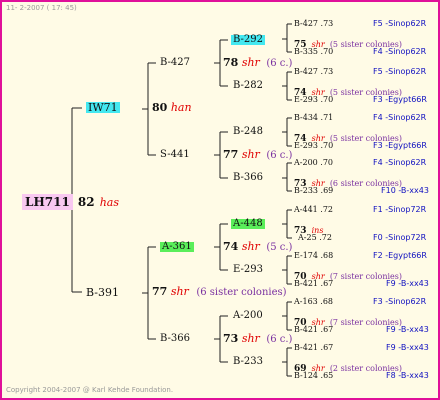 This screenshot has height=400, width=440. Describe the element at coordinates (400, 237) in the screenshot. I see `gen4-bottom-ref: F0 -Sinop72R` at that location.